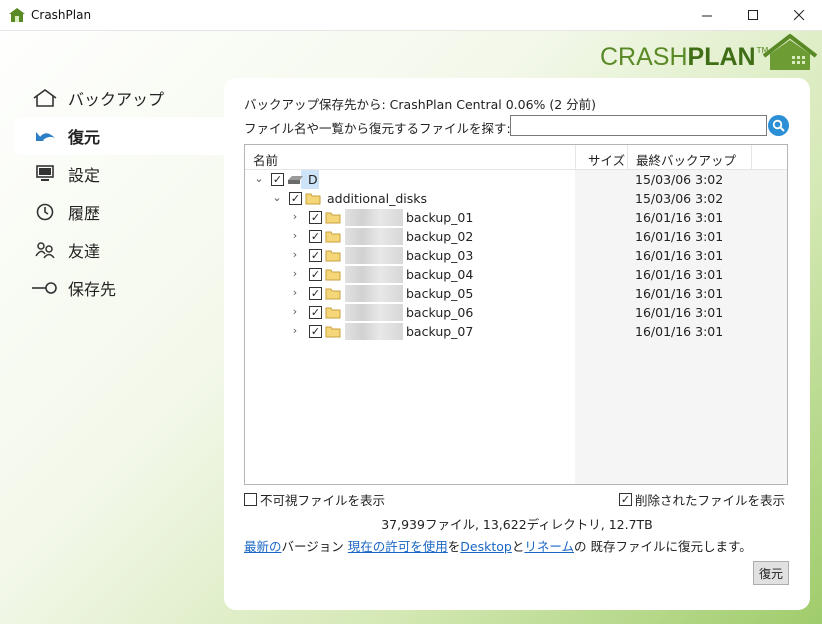 This screenshot has width=822, height=624. Describe the element at coordinates (61, 15) in the screenshot. I see `window-title: CrashPlan` at that location.